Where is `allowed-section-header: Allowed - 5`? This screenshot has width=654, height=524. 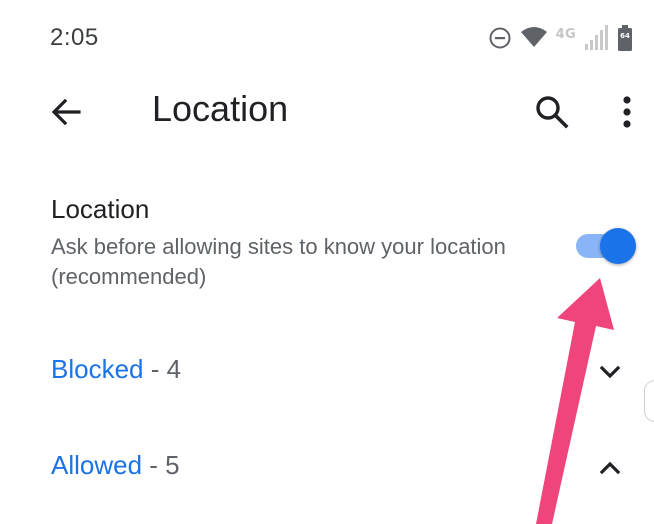 allowed-section-header: Allowed - 5 is located at coordinates (327, 466).